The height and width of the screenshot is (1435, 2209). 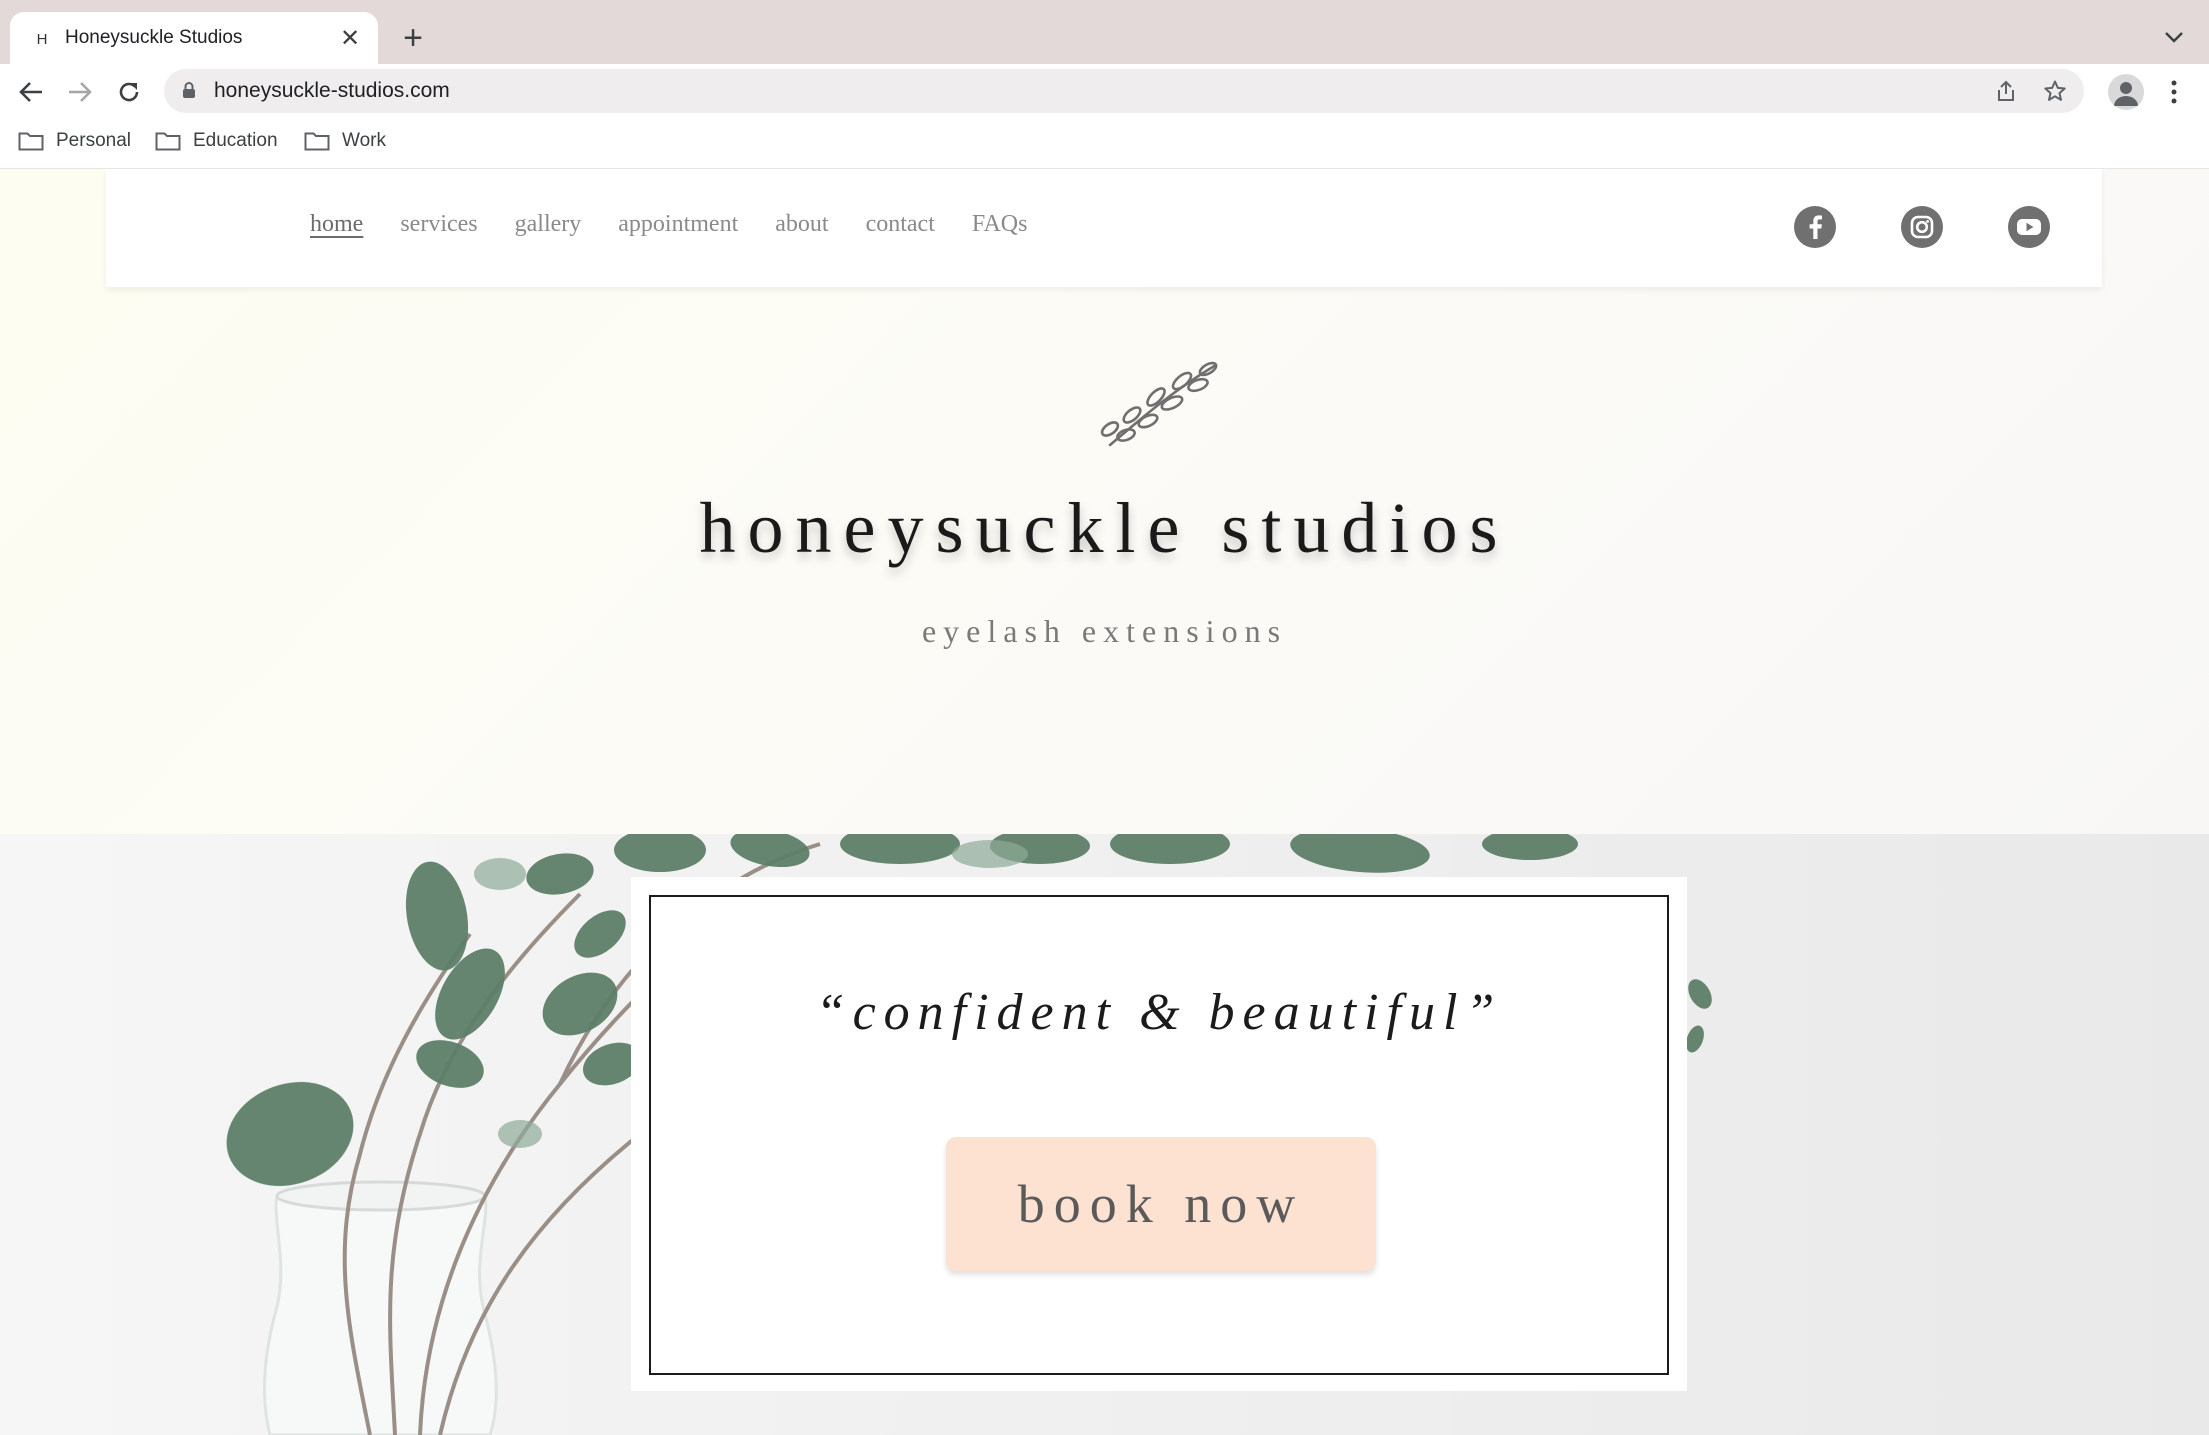 I want to click on tab-search-chevron-icon, so click(x=2174, y=37).